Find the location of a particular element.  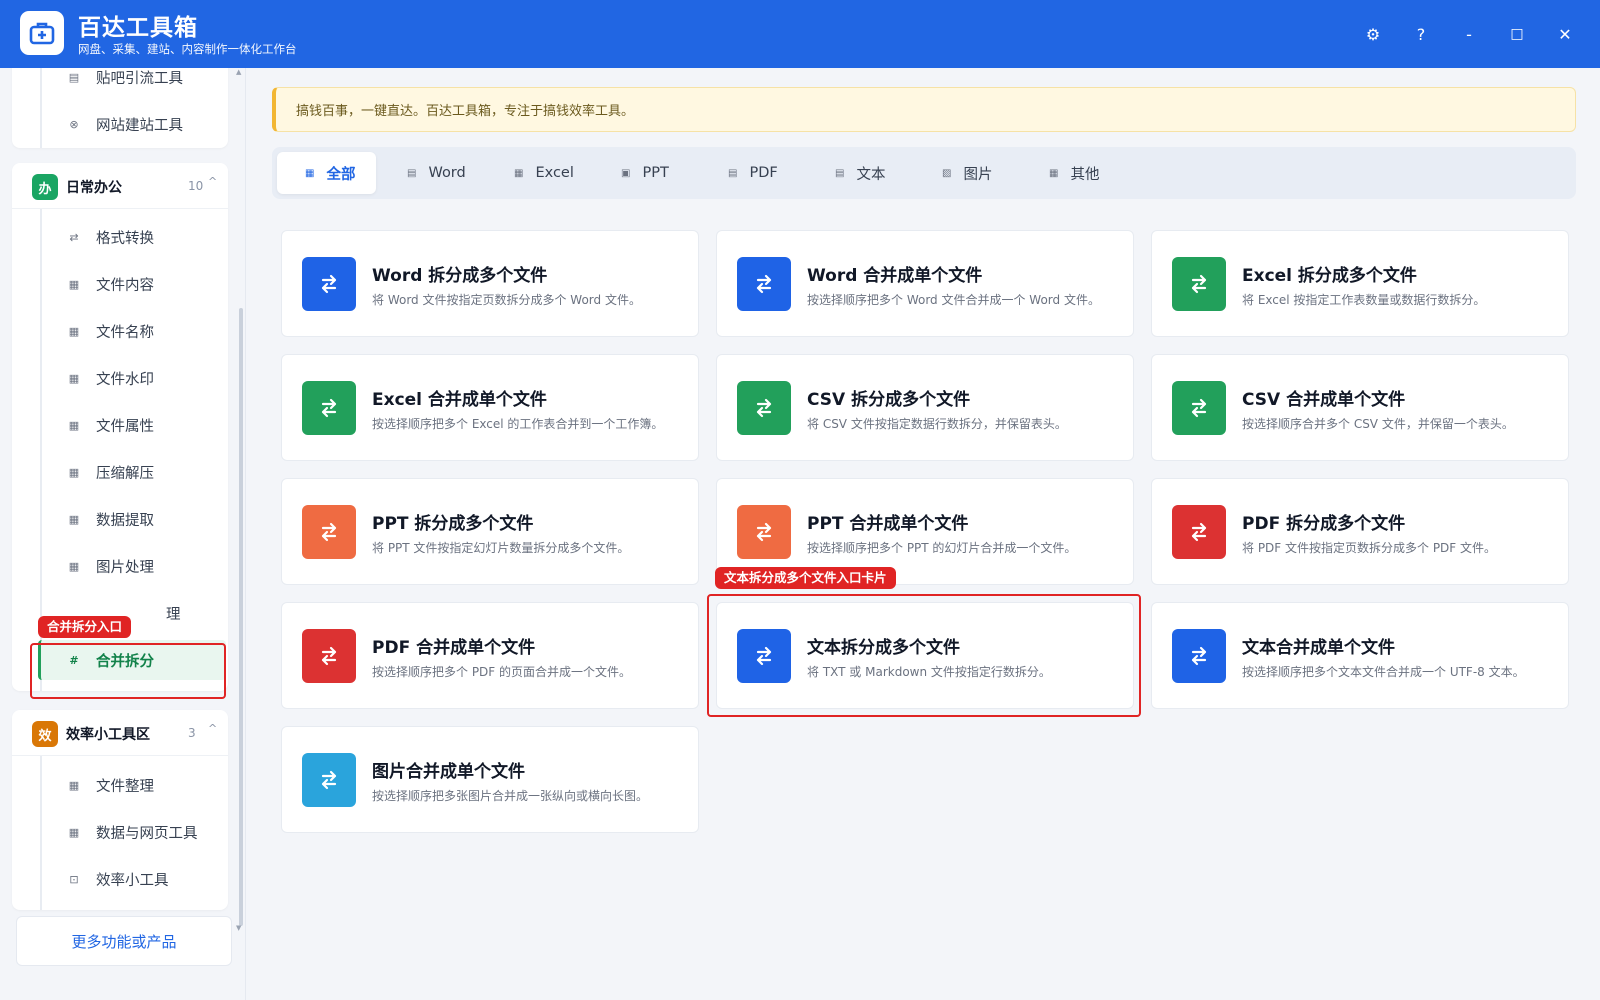

sidebar-item-file-organize: ▦ 文件整理 is located at coordinates (133, 785).